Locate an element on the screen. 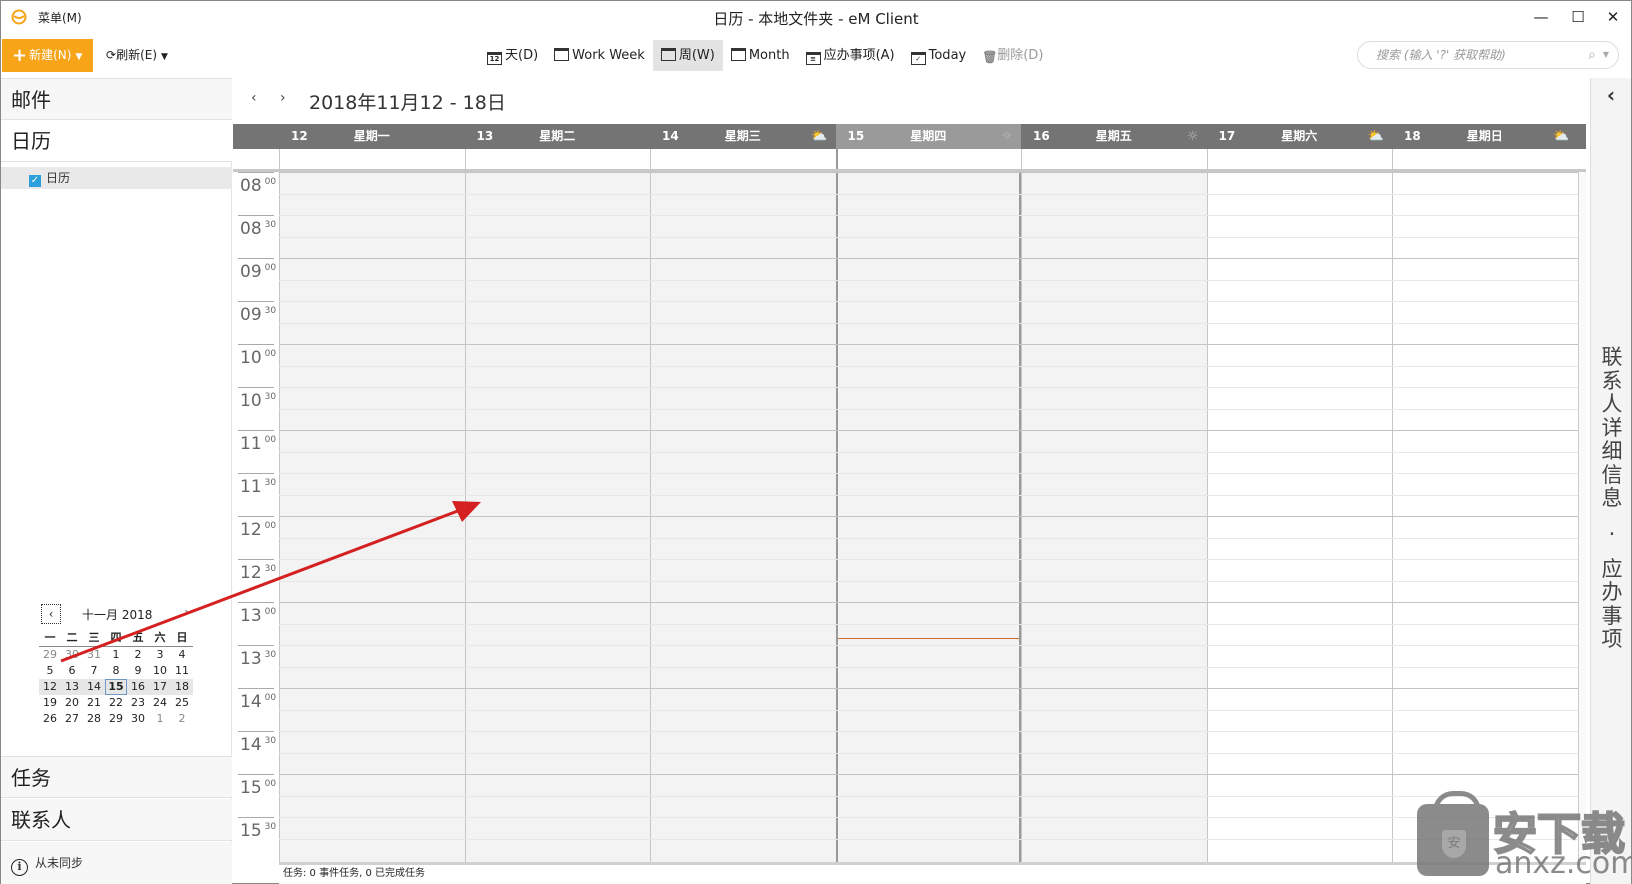 The image size is (1632, 884). all-day-row is located at coordinates (909, 160).